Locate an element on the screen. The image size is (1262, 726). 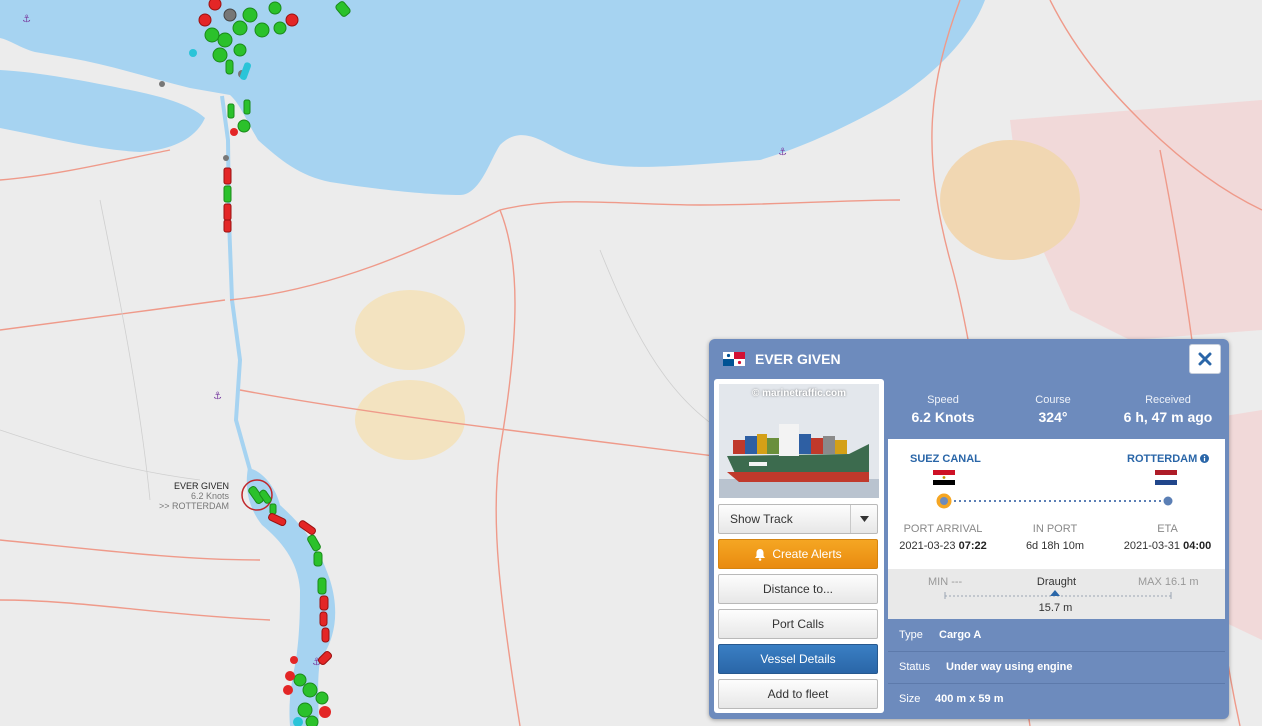
draught-scale is located at coordinates (1058, 594).